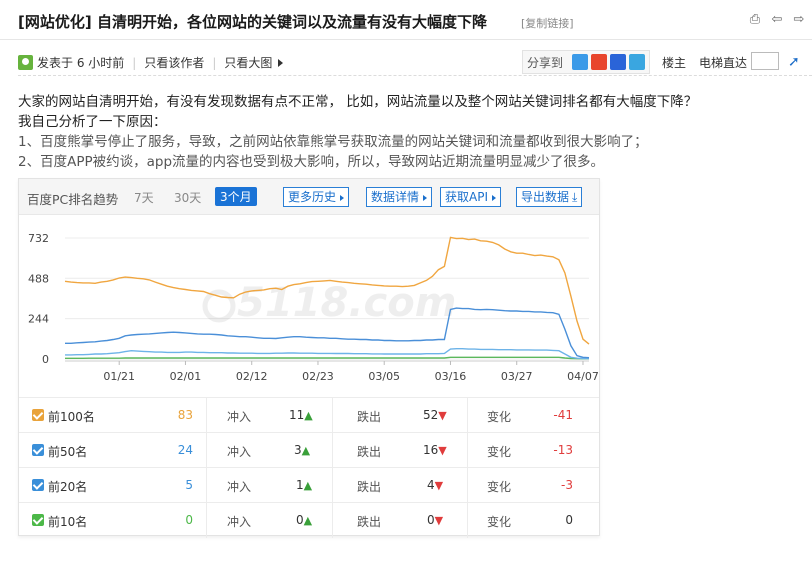 Image resolution: width=812 pixels, height=561 pixels. Describe the element at coordinates (637, 62) in the screenshot. I see `tieba-share-icon` at that location.